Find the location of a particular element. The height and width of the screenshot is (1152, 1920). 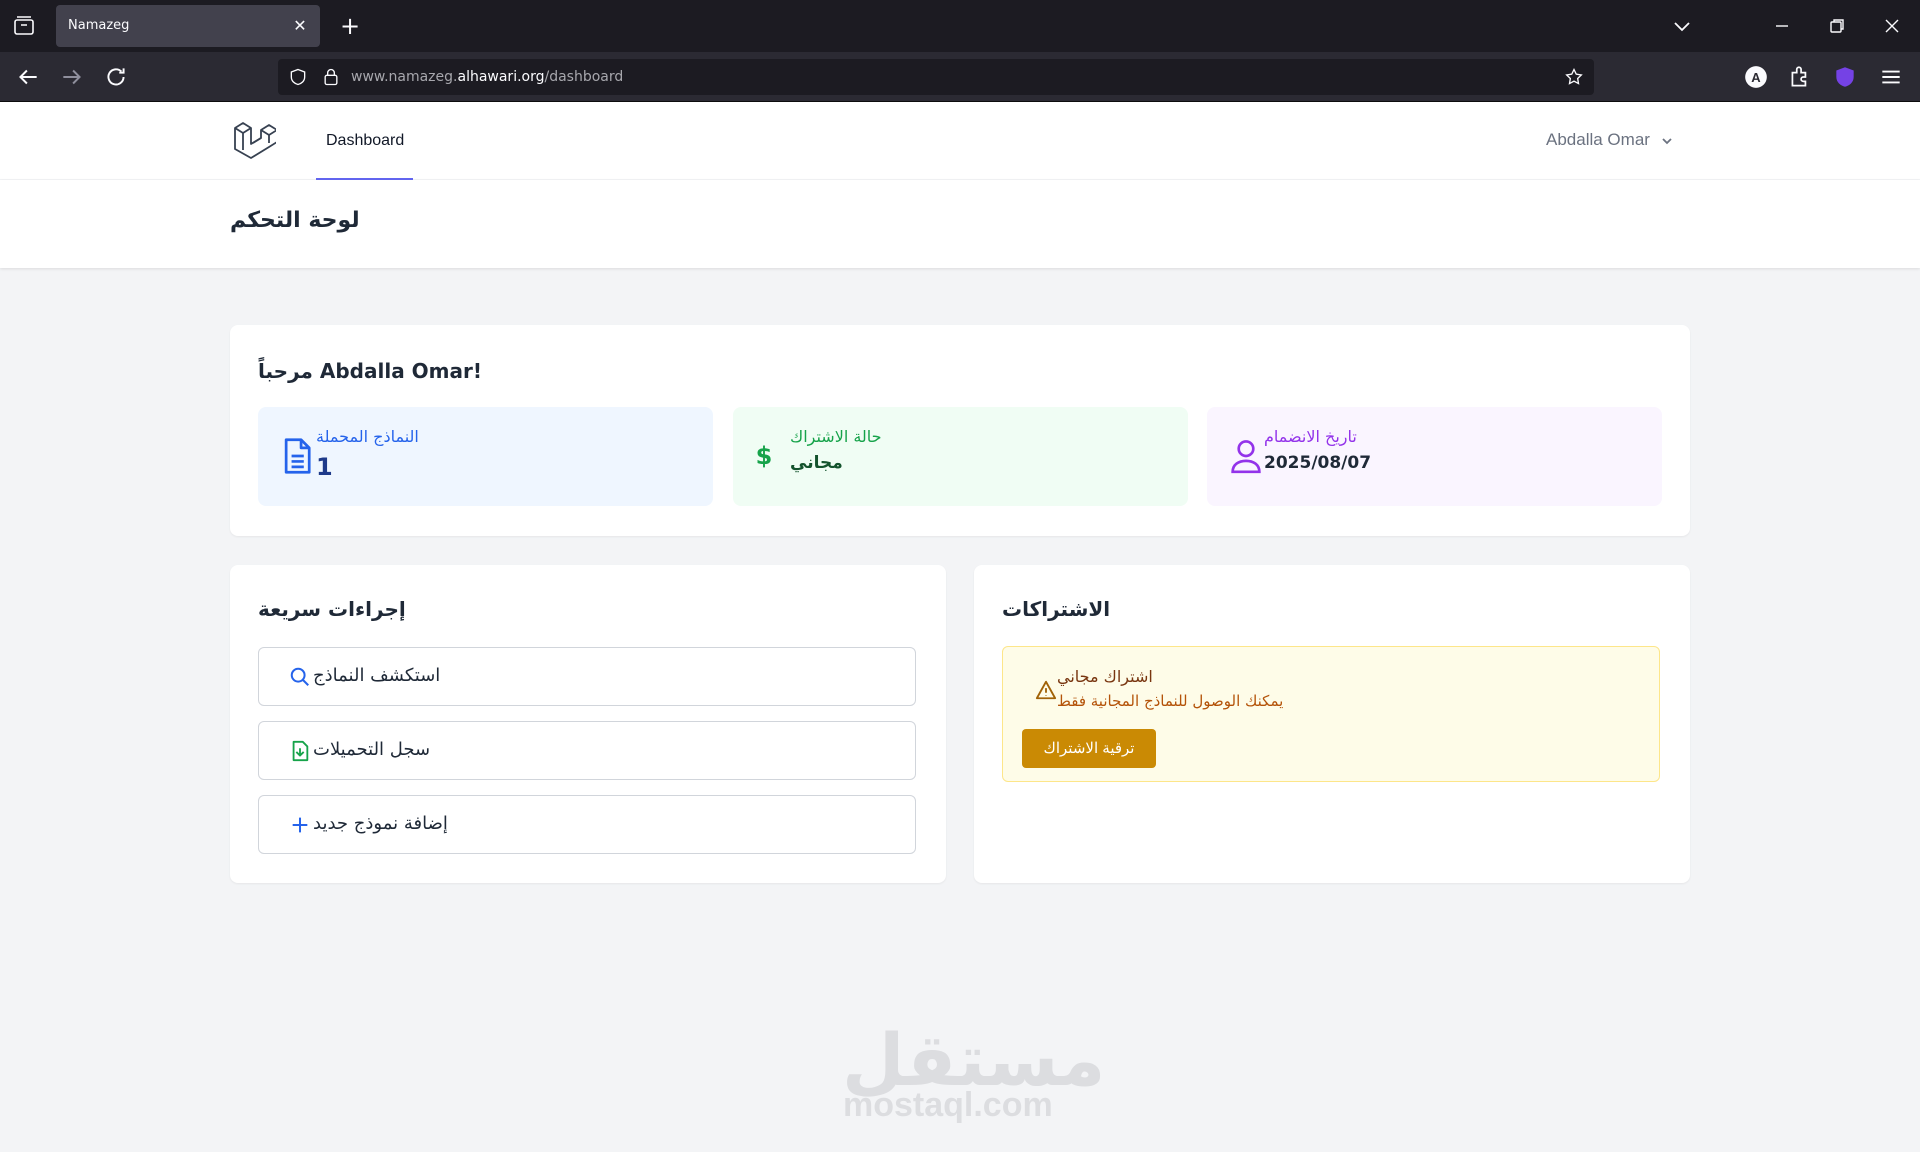

bookmark-star-icon is located at coordinates (1574, 77).